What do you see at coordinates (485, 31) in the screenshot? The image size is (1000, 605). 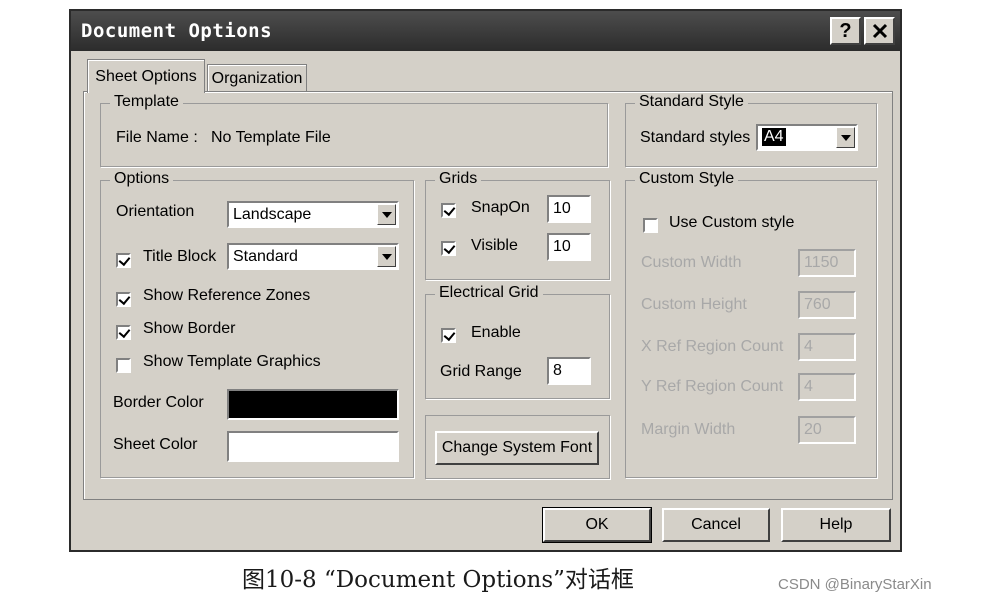 I see `title-bar: Document Options ?` at bounding box center [485, 31].